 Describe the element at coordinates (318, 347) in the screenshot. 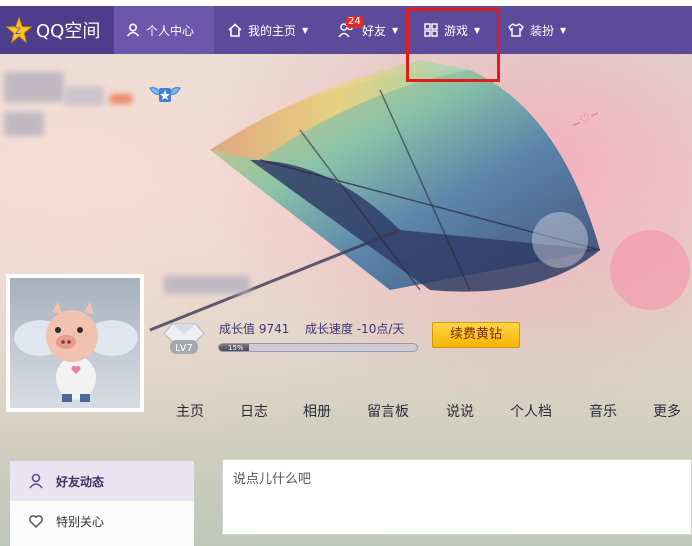

I see `growth-progress-bar` at that location.